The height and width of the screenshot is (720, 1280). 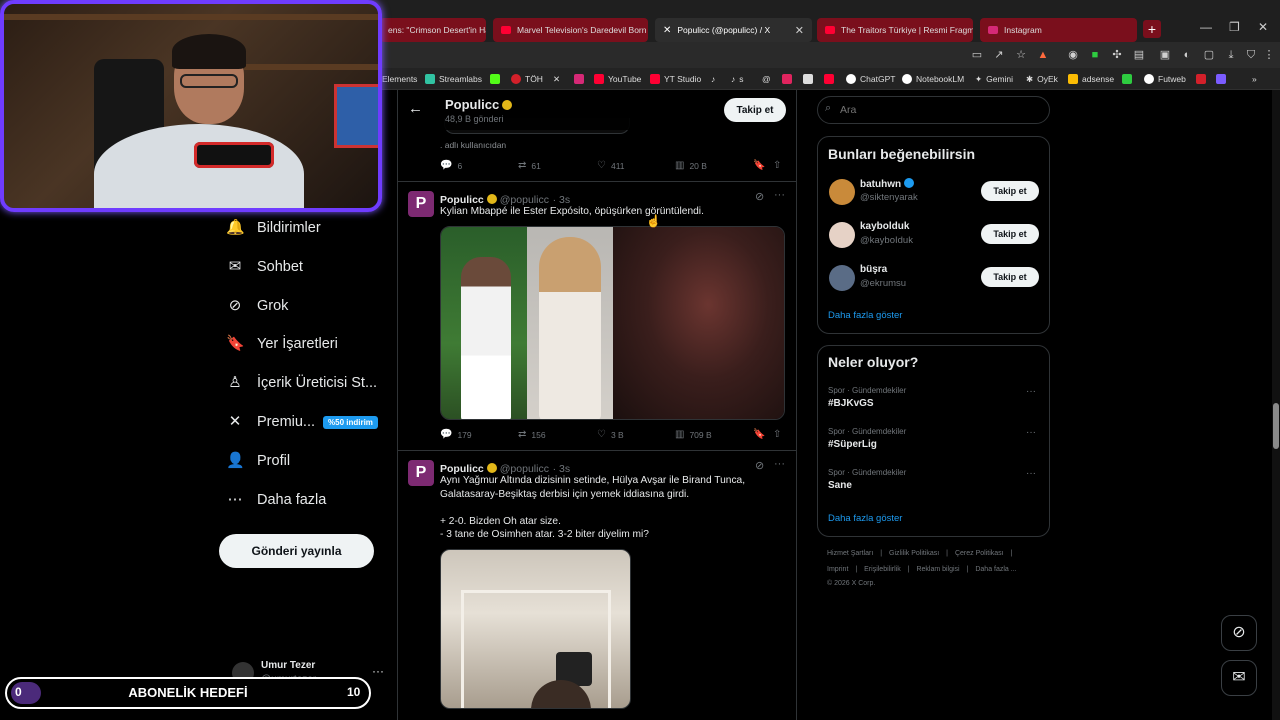 I want to click on bookmark-green, so click(x=1129, y=79).